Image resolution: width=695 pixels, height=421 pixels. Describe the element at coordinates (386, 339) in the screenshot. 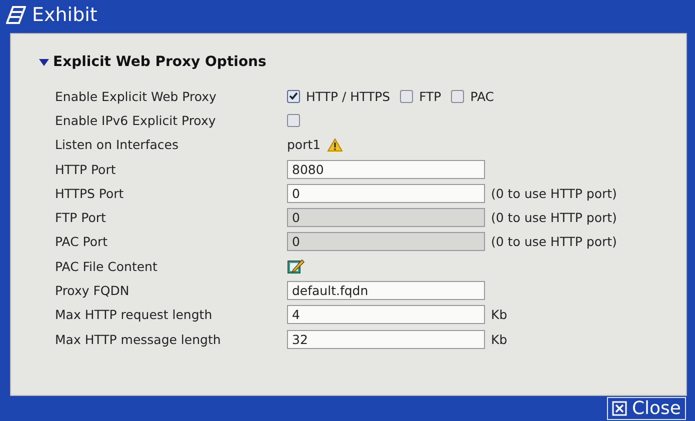

I see `text-field: 32` at that location.